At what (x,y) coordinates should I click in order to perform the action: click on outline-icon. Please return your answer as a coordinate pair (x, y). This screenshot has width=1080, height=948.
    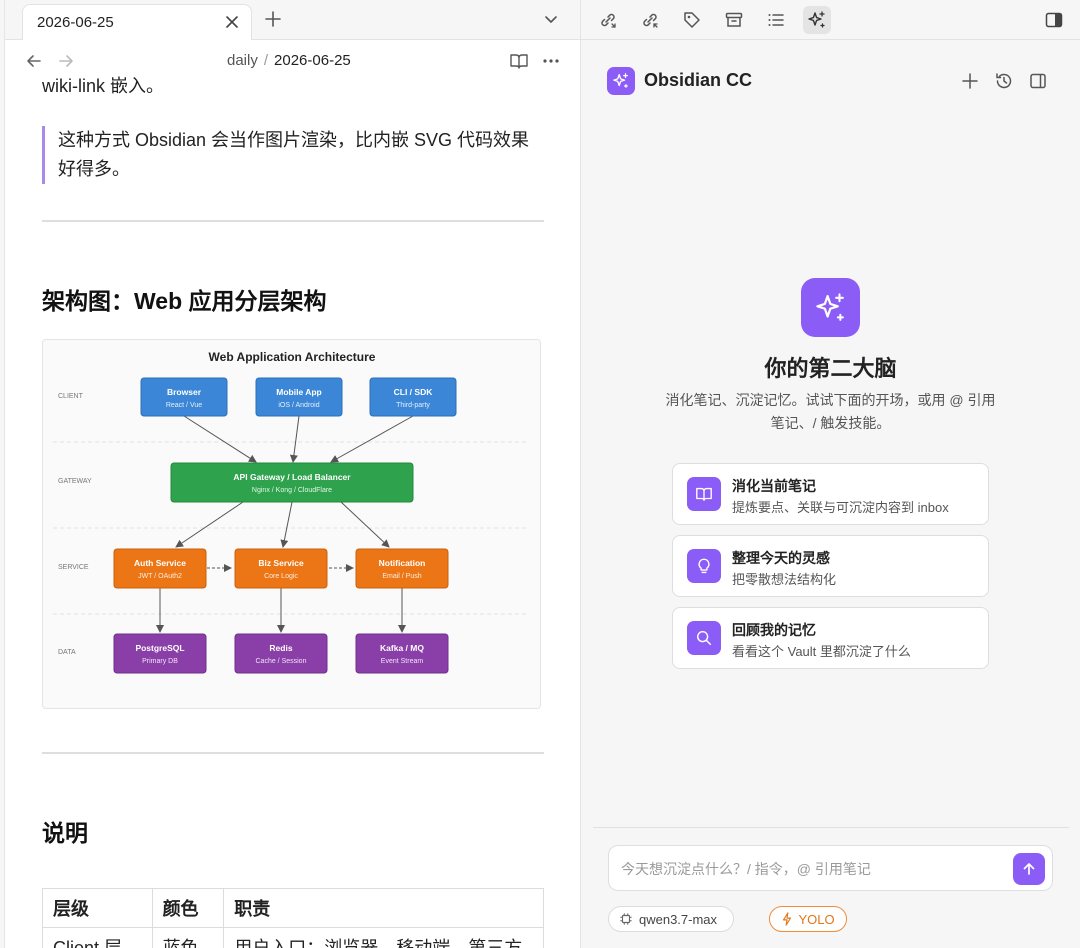
    Looking at the image, I should click on (776, 20).